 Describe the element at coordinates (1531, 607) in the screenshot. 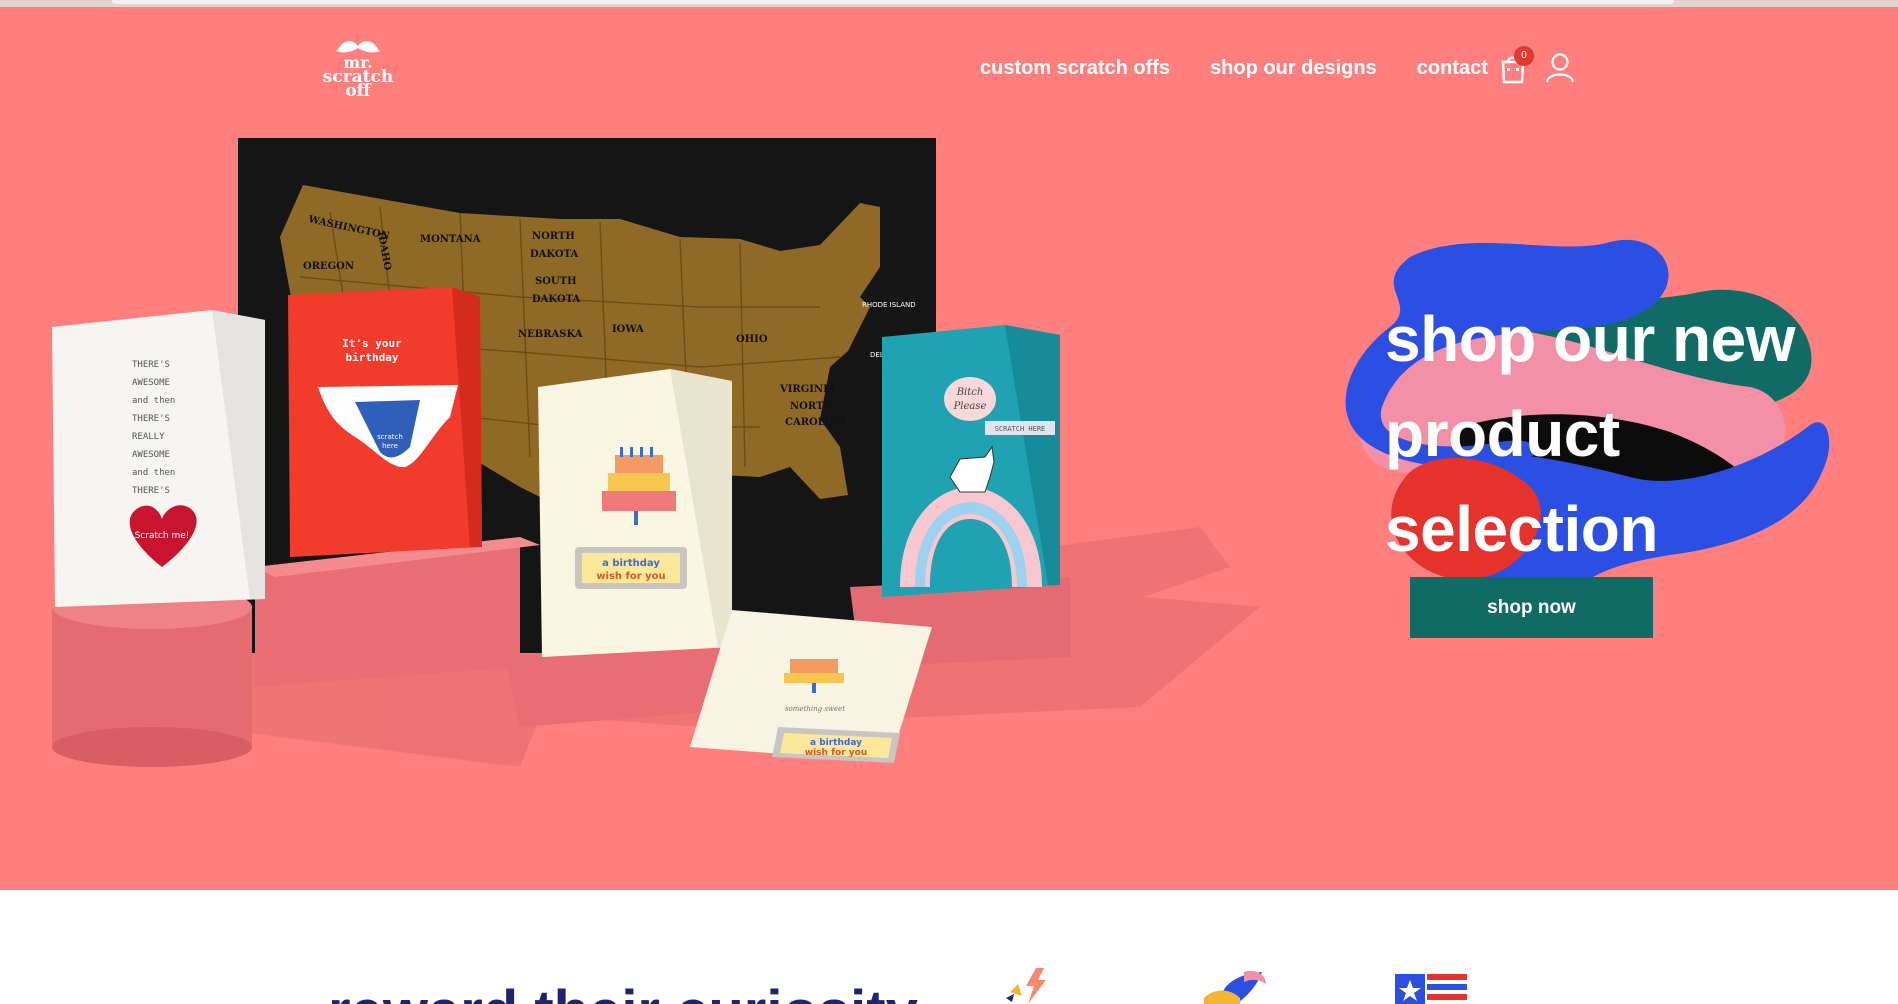

I see `shop-now-button: shop now` at that location.